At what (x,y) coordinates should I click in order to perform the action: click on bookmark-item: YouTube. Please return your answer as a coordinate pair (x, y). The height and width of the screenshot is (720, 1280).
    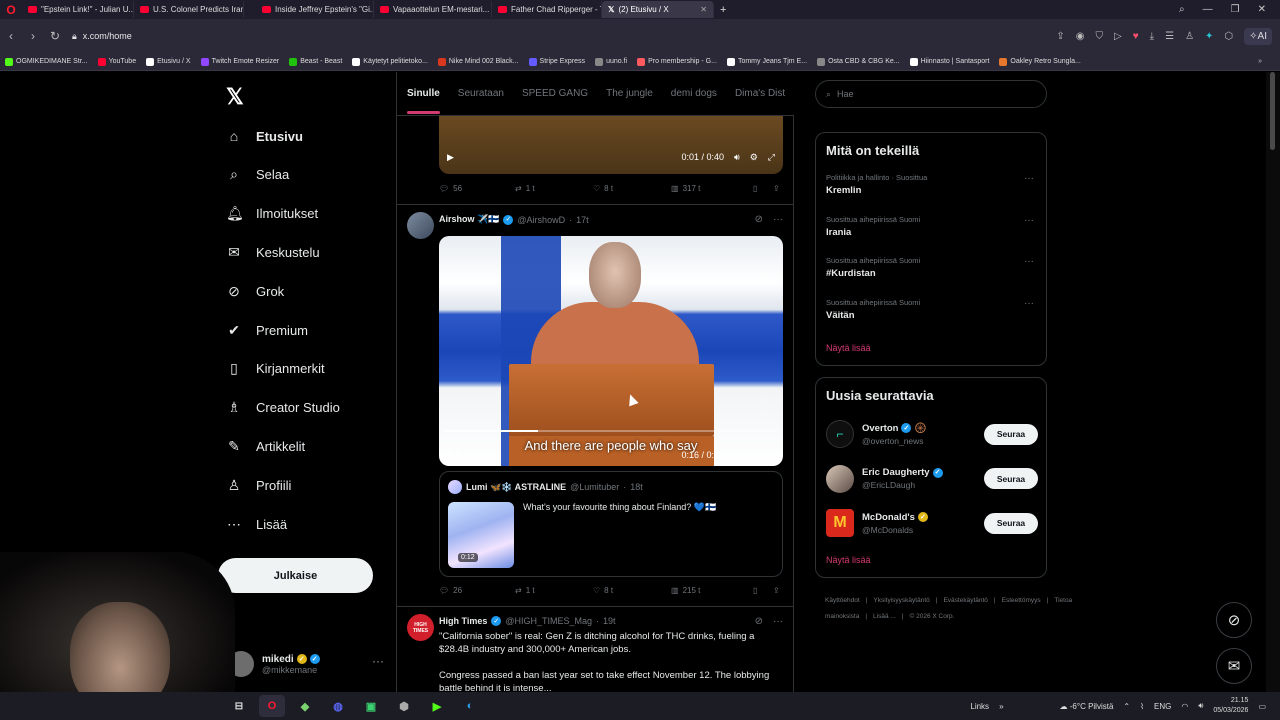
    Looking at the image, I should click on (117, 61).